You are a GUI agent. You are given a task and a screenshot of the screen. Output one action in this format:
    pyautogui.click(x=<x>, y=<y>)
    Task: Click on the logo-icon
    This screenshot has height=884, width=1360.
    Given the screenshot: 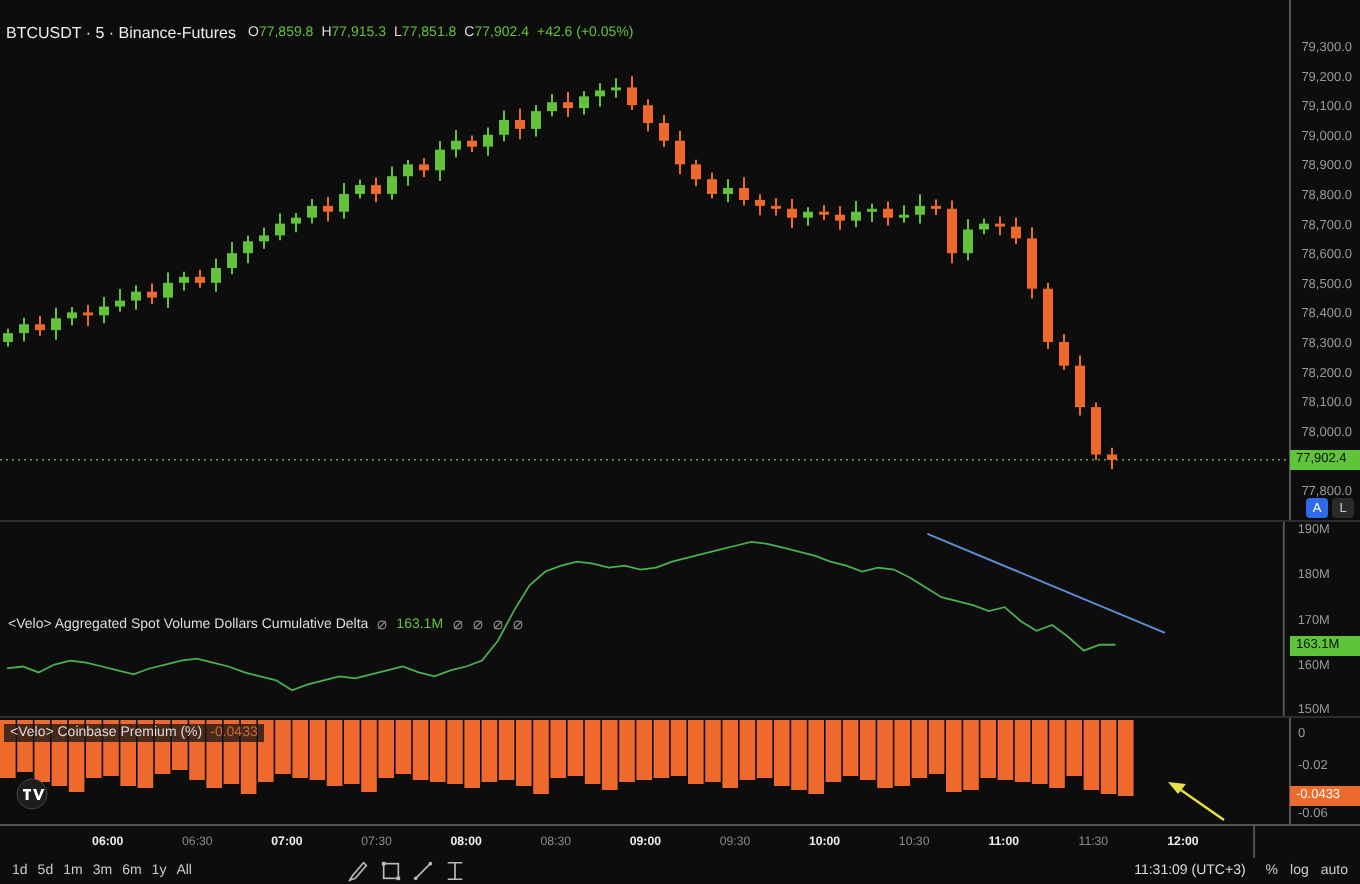 What is the action you would take?
    pyautogui.click(x=32, y=794)
    